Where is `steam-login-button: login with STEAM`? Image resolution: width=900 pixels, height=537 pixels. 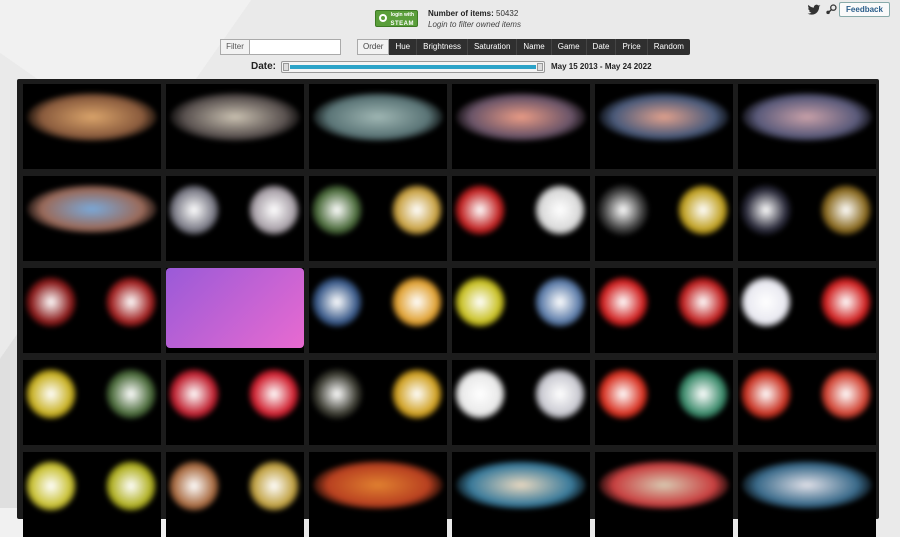 steam-login-button: login with STEAM is located at coordinates (396, 18).